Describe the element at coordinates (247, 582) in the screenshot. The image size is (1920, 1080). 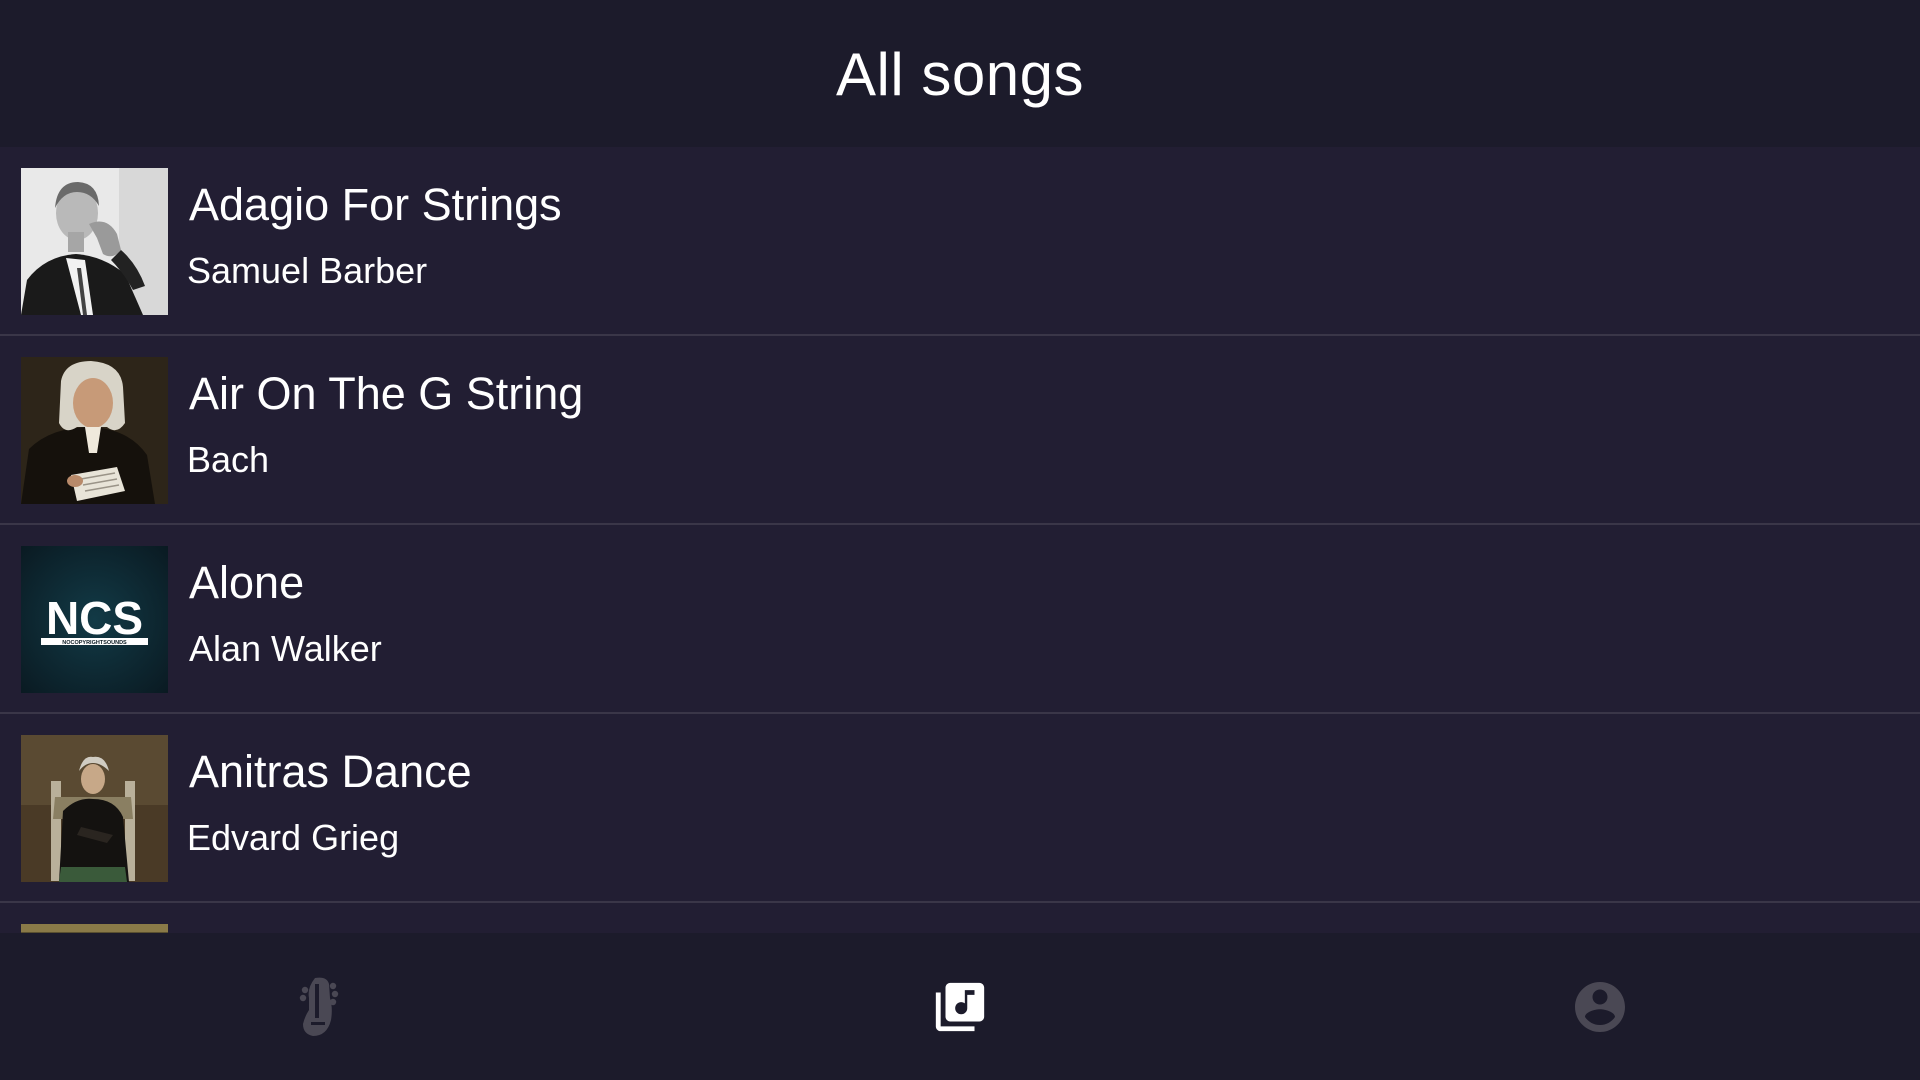
I see `song-title: Alone` at that location.